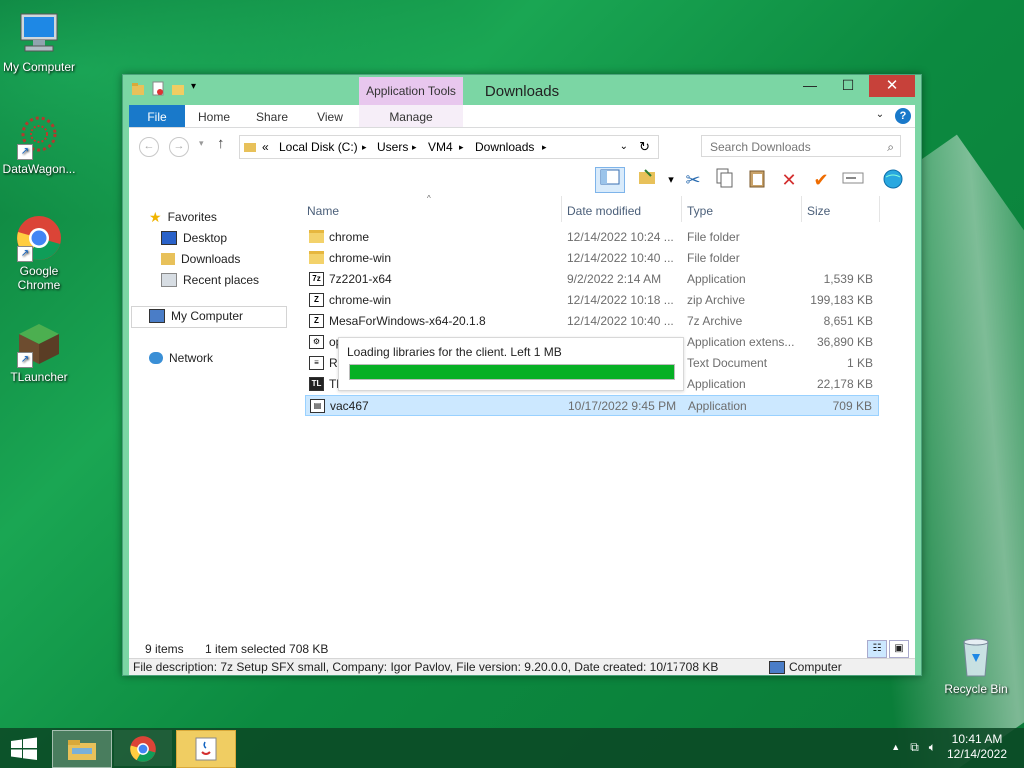 The width and height of the screenshot is (1024, 768). Describe the element at coordinates (895, 747) in the screenshot. I see `show-hidden-icons-chevron-icon: ▲` at that location.